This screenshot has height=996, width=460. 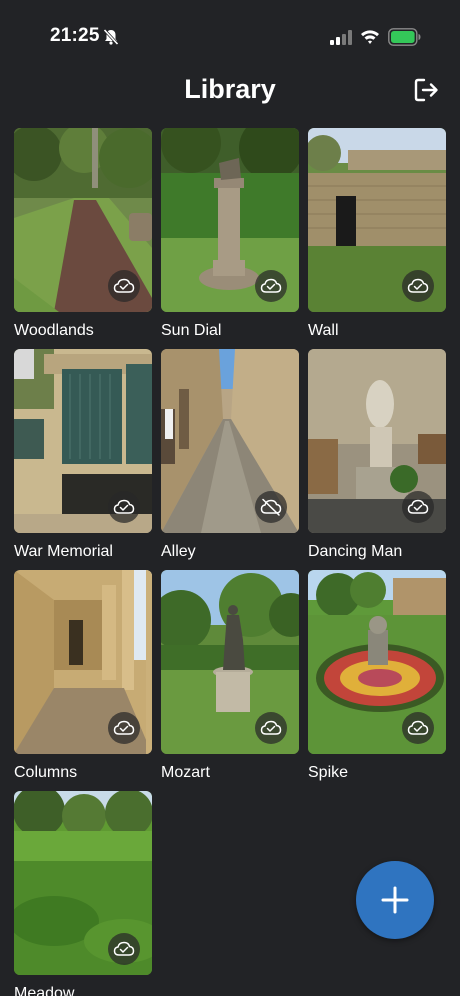 I want to click on tile-label: Alley, so click(x=178, y=551).